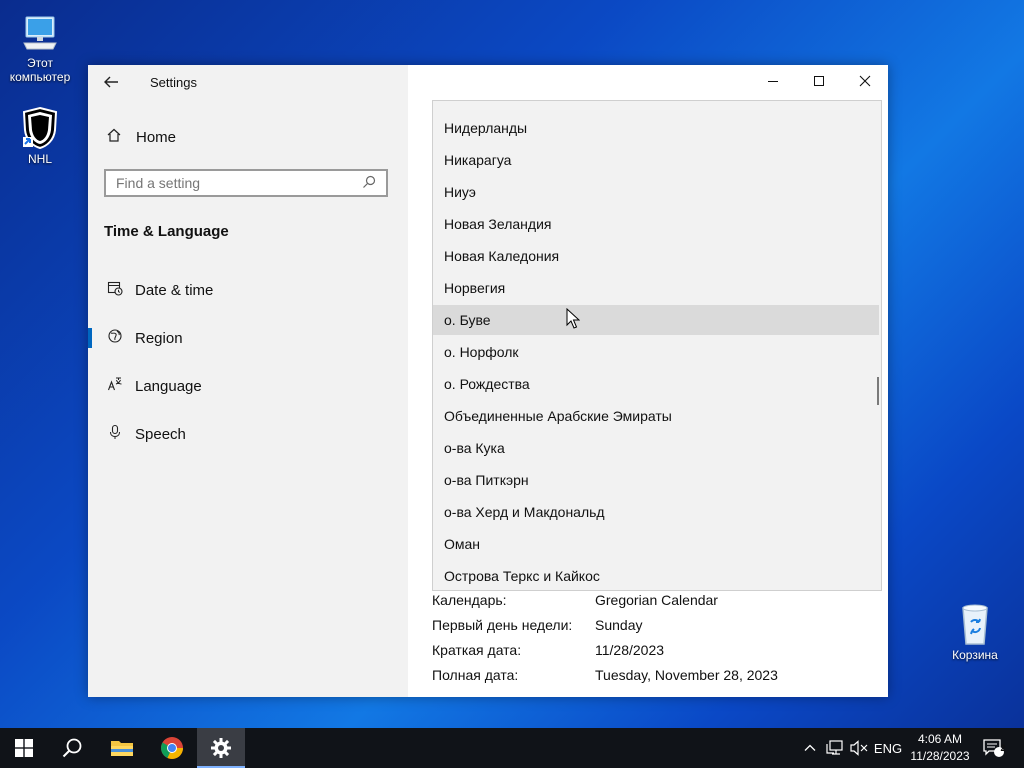  I want to click on close-icon, so click(865, 81).